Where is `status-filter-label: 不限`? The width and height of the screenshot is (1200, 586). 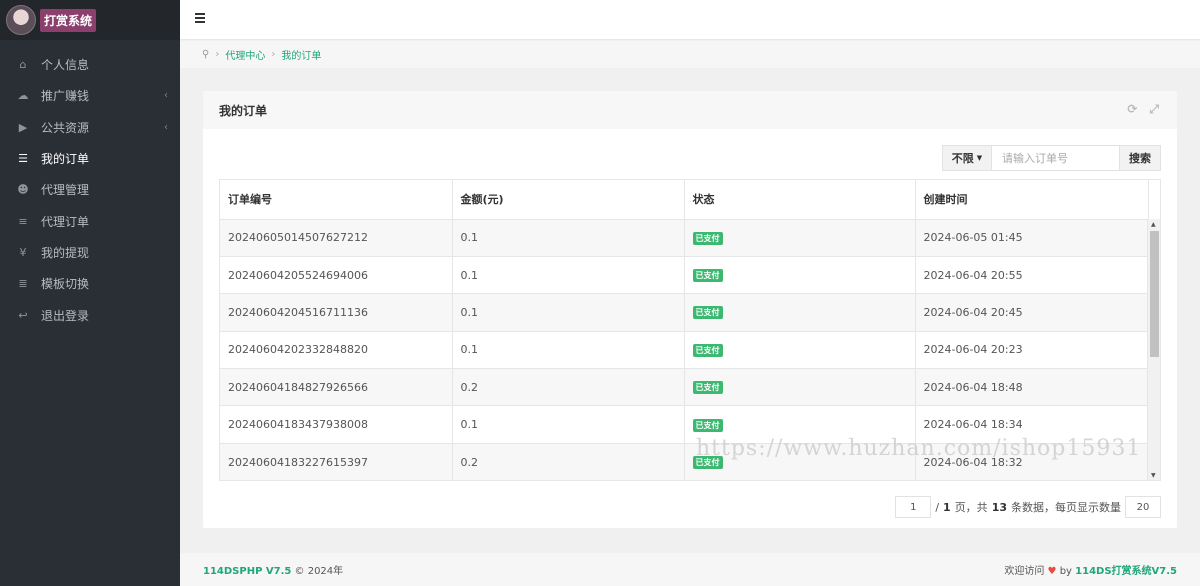 status-filter-label: 不限 is located at coordinates (962, 158).